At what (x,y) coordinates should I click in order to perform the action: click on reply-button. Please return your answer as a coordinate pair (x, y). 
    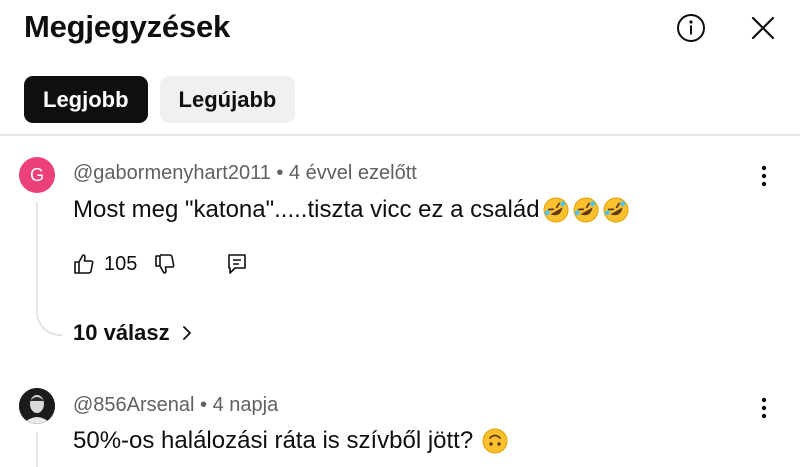
    Looking at the image, I should click on (237, 264).